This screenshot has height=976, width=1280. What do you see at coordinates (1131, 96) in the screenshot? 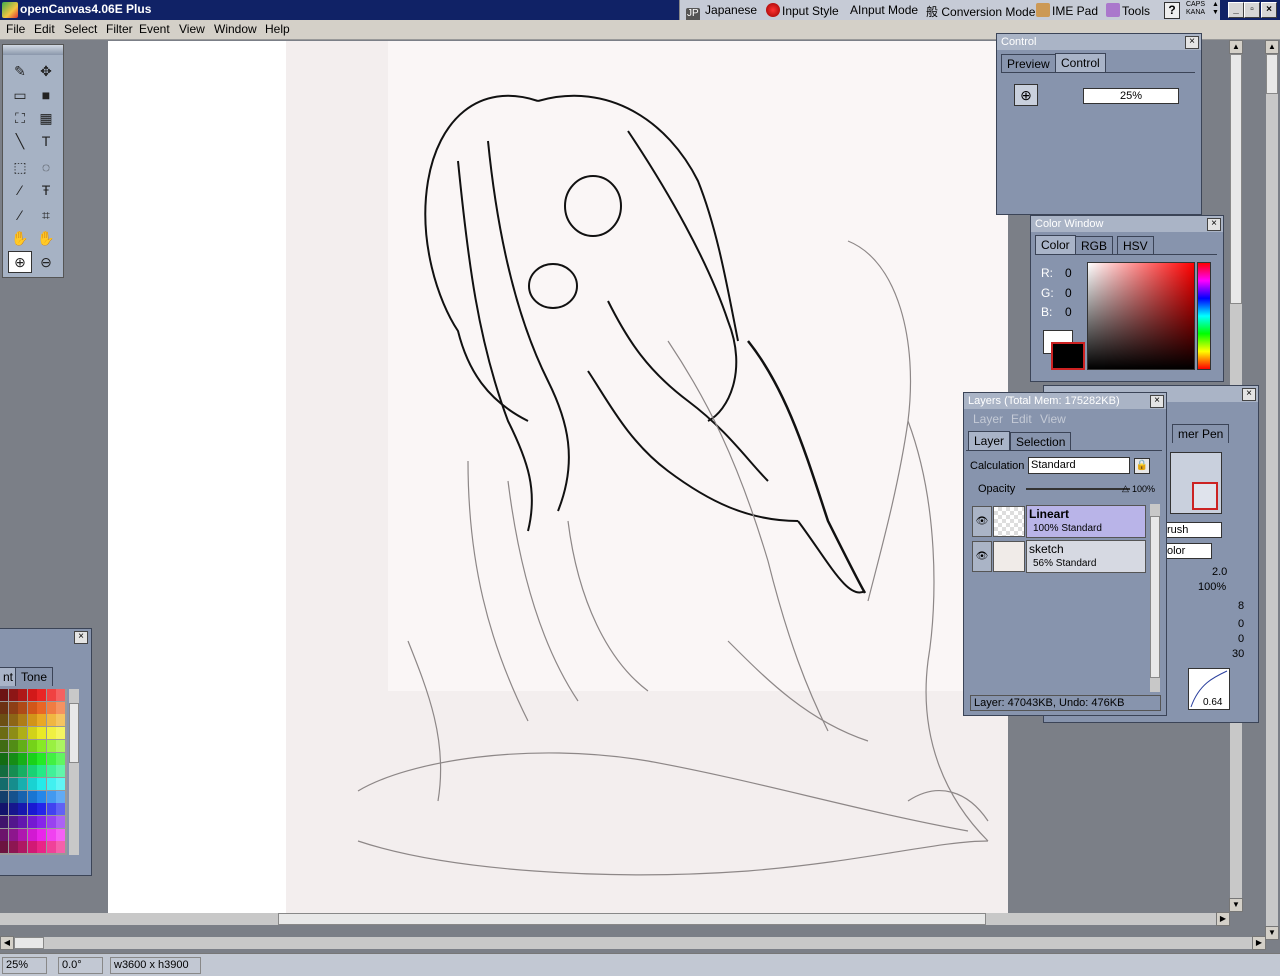
I see `zoom-level-field: 25%` at bounding box center [1131, 96].